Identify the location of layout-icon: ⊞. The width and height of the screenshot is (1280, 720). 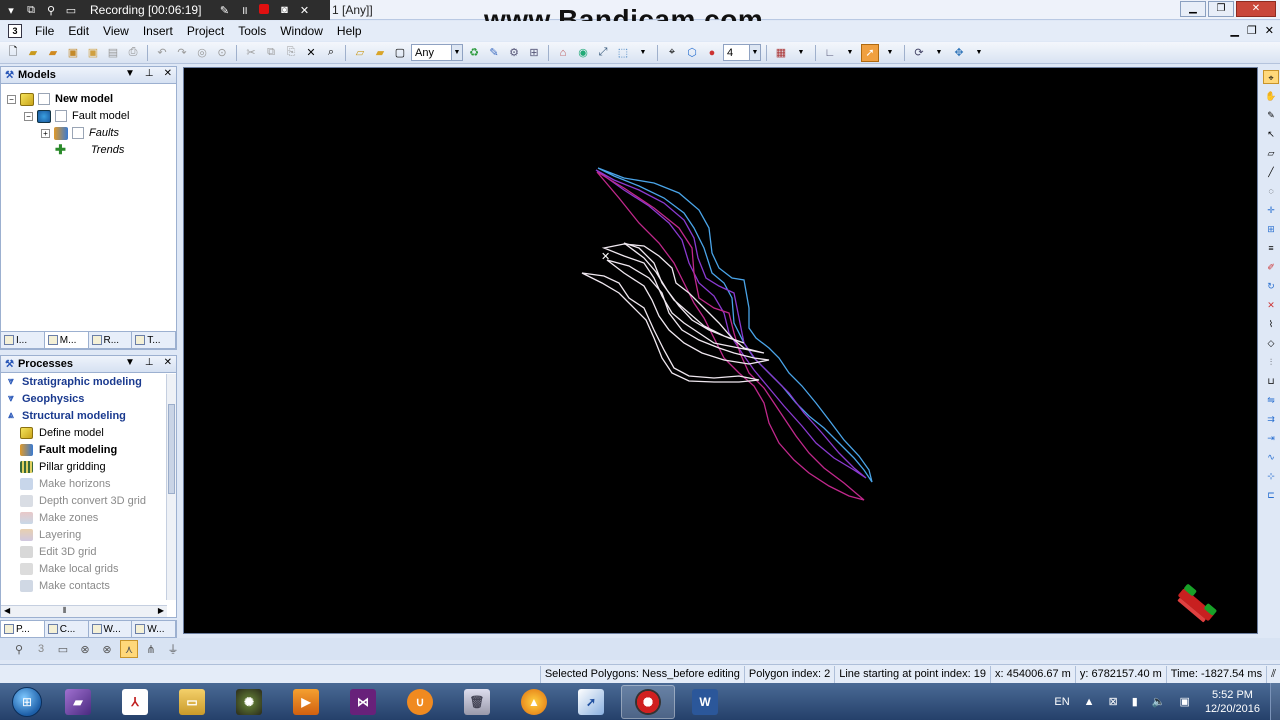
(534, 53).